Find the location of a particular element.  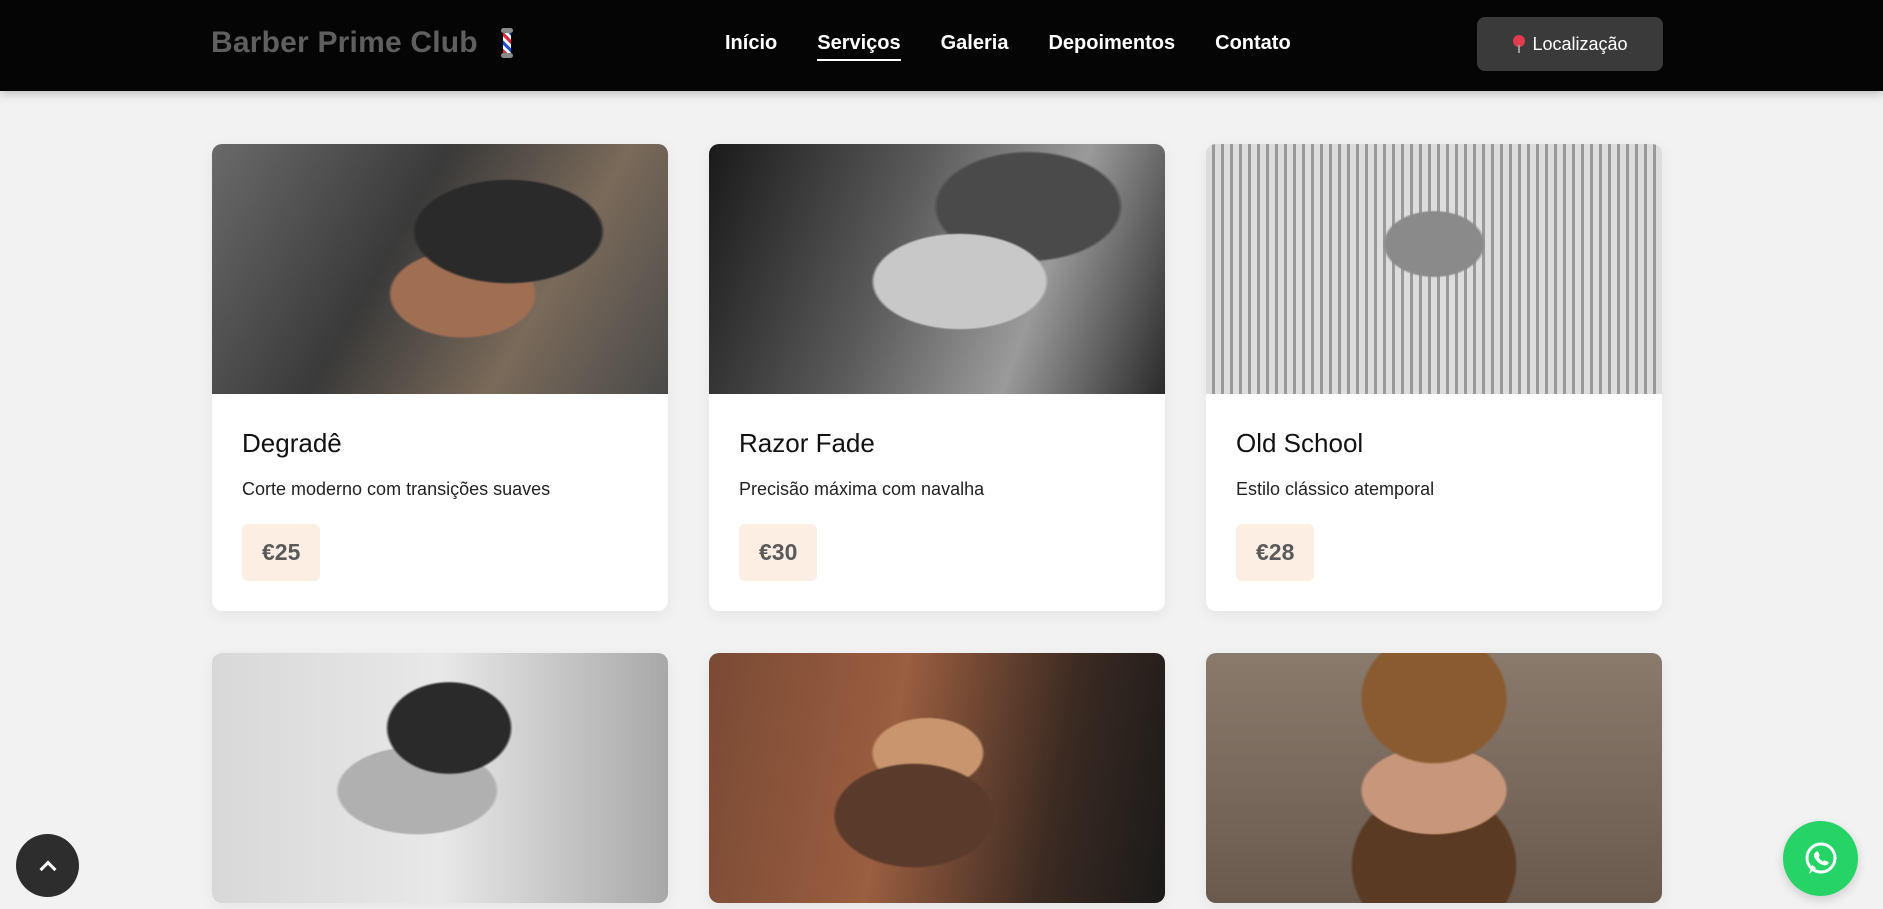

nav-link-servicos: Serviços is located at coordinates (859, 46).